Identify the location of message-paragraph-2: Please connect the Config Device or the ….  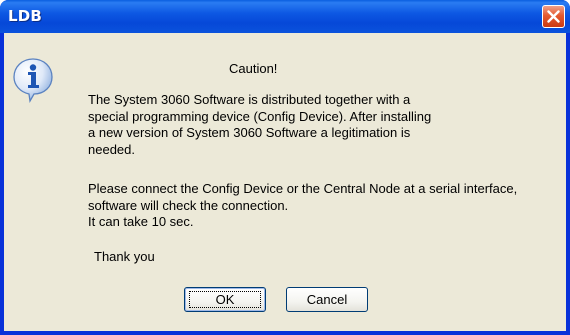
(303, 205).